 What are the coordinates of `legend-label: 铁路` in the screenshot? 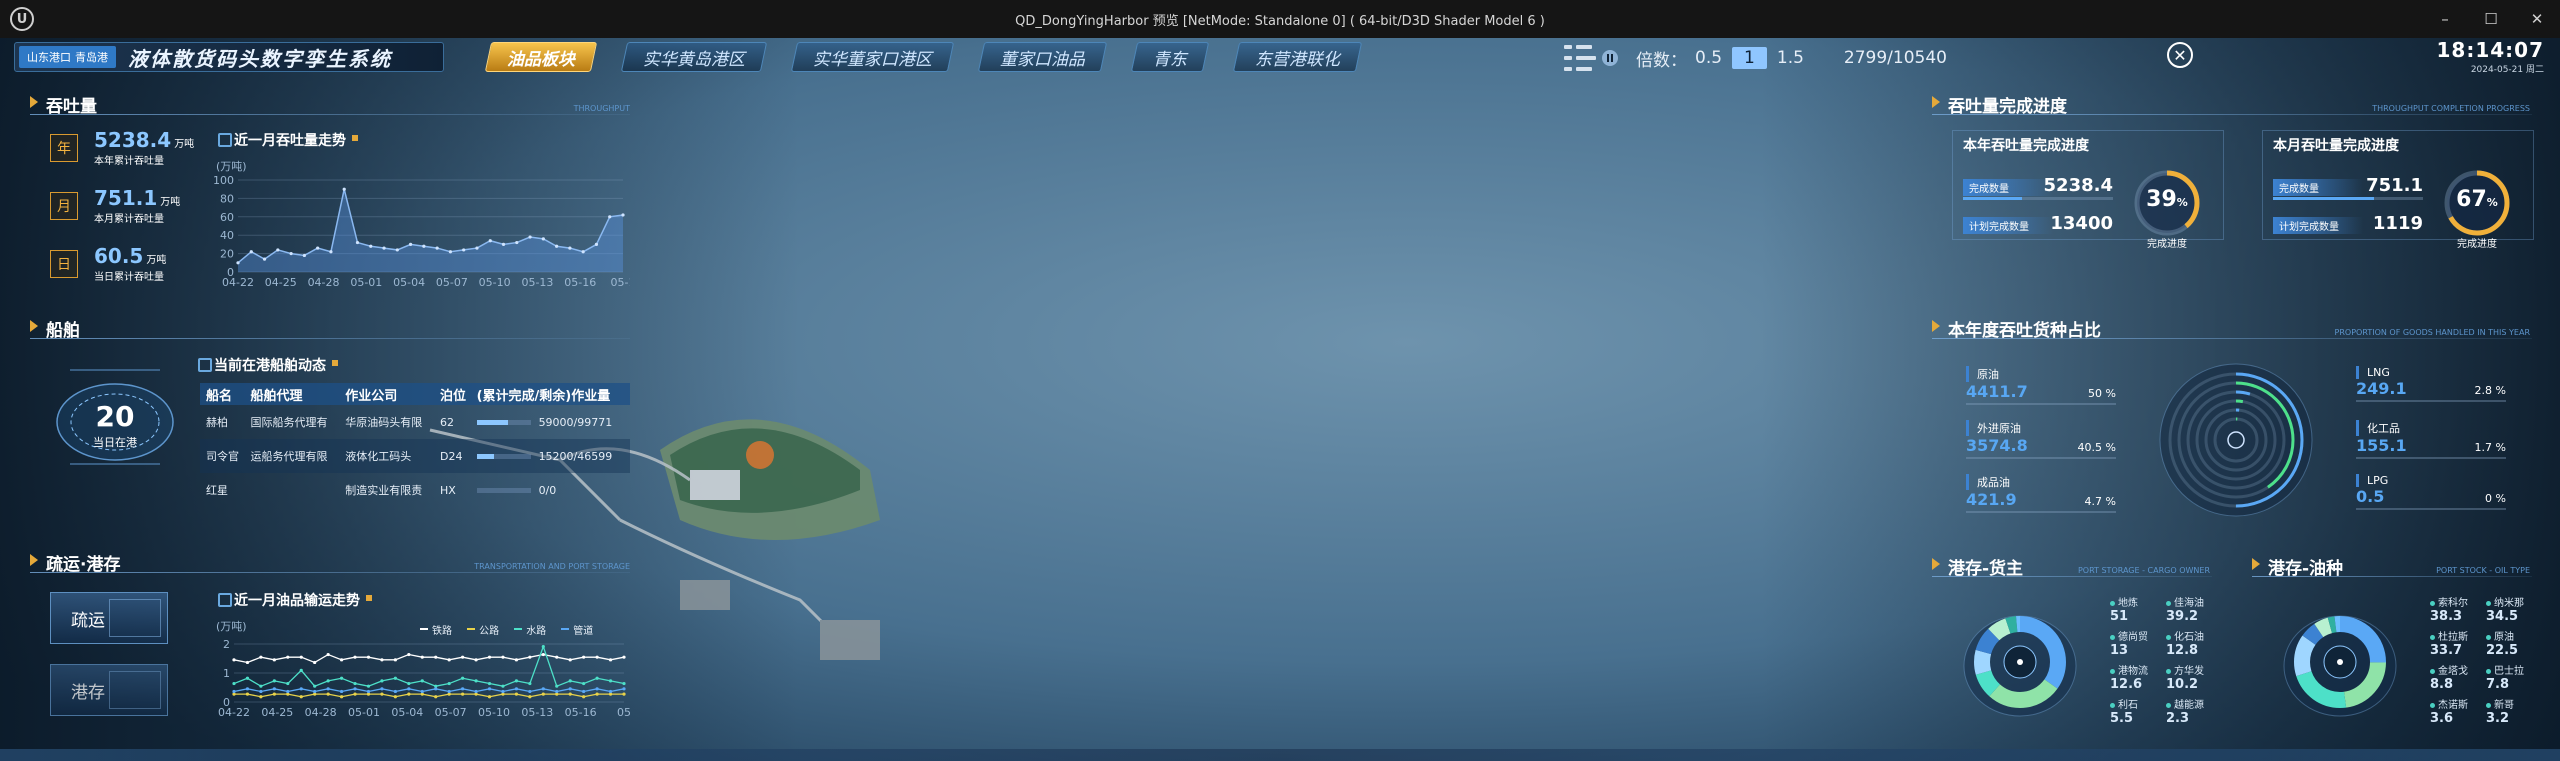 It's located at (442, 631).